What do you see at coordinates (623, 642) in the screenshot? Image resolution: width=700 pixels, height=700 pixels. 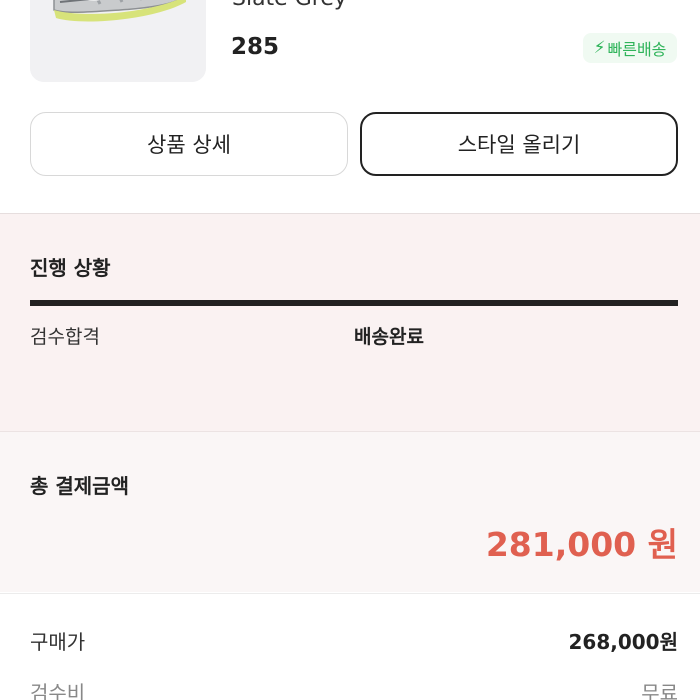 I see `purchase-price-value: 268,000원` at bounding box center [623, 642].